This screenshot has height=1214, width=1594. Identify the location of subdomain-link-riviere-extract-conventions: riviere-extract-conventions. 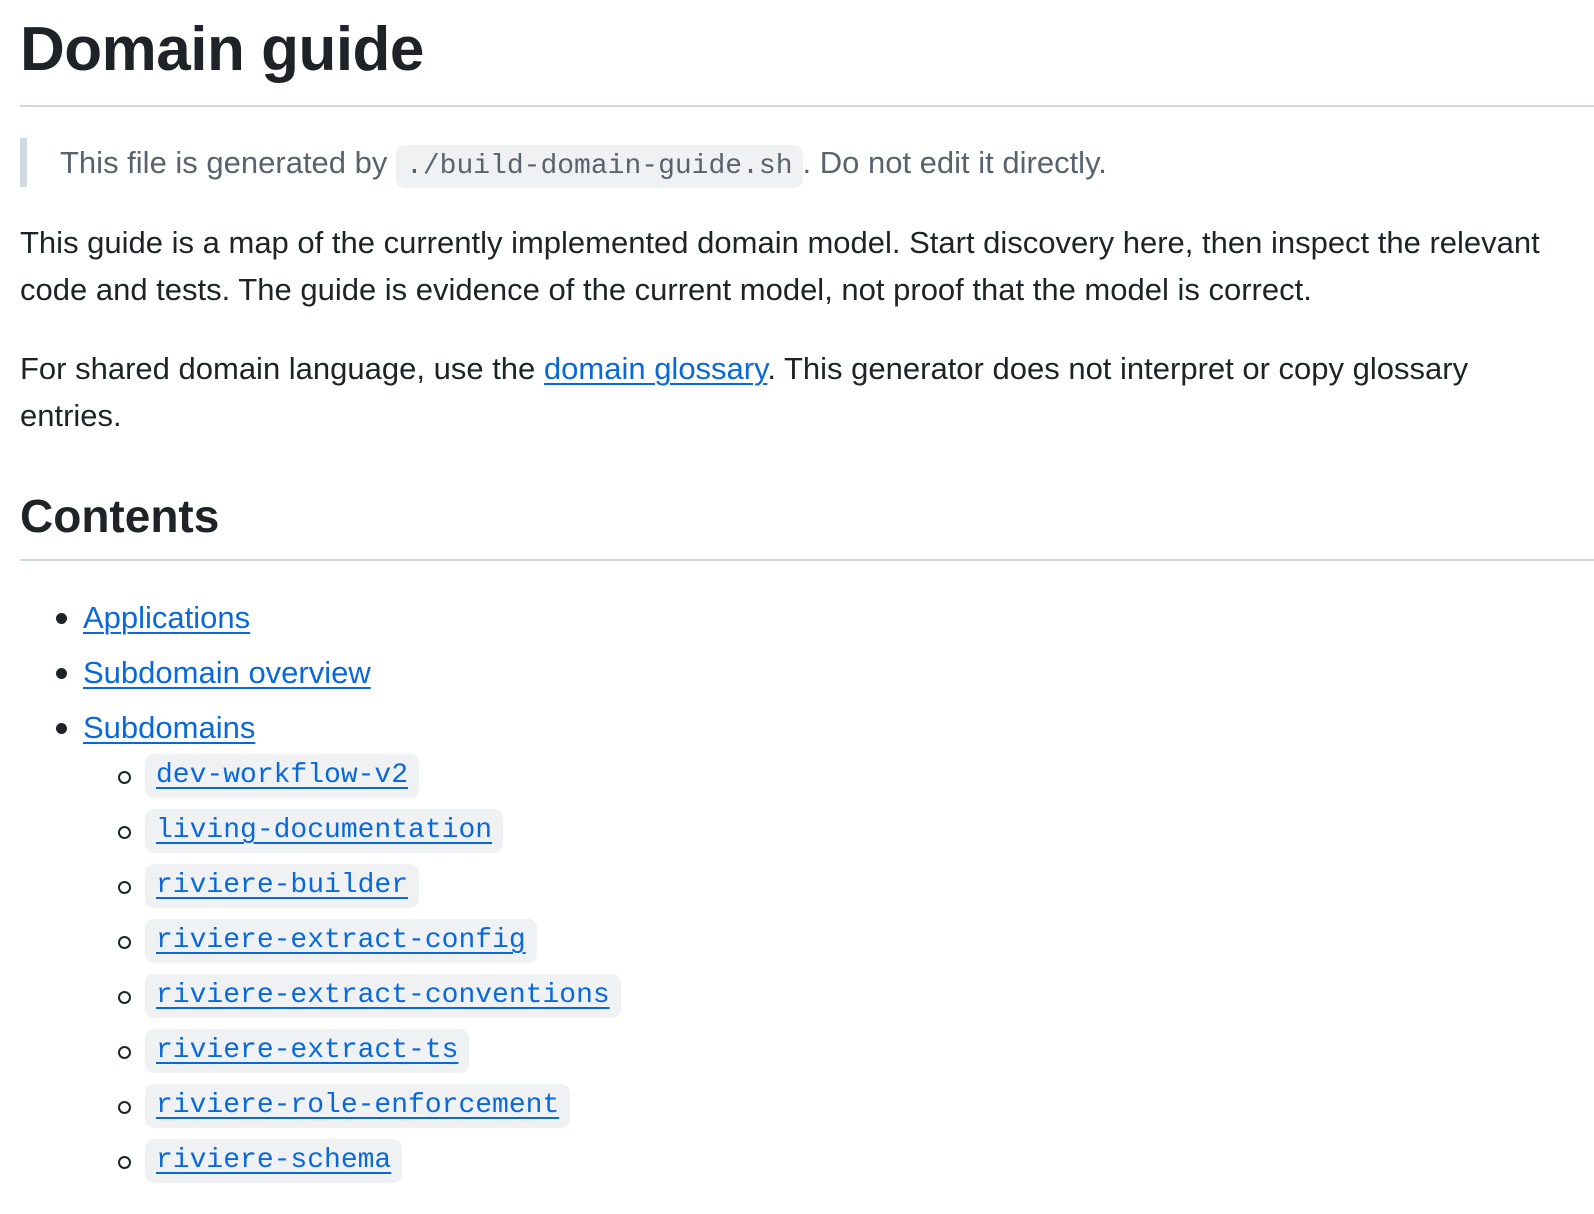
(383, 996).